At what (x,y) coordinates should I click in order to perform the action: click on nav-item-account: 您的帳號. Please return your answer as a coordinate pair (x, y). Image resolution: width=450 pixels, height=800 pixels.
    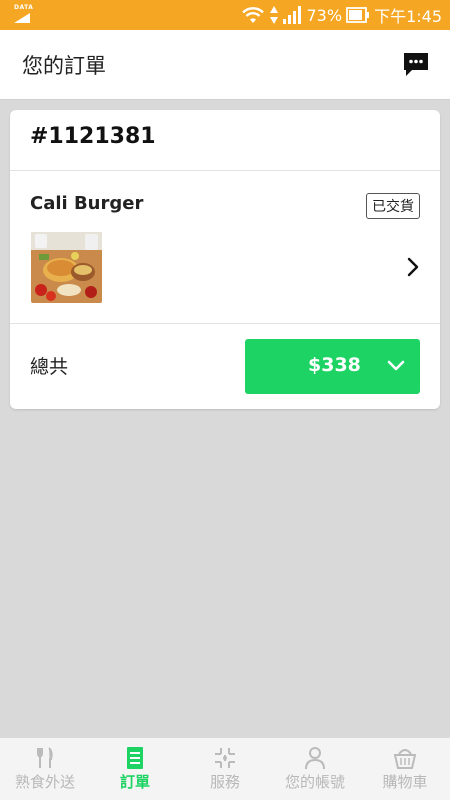
    Looking at the image, I should click on (315, 769).